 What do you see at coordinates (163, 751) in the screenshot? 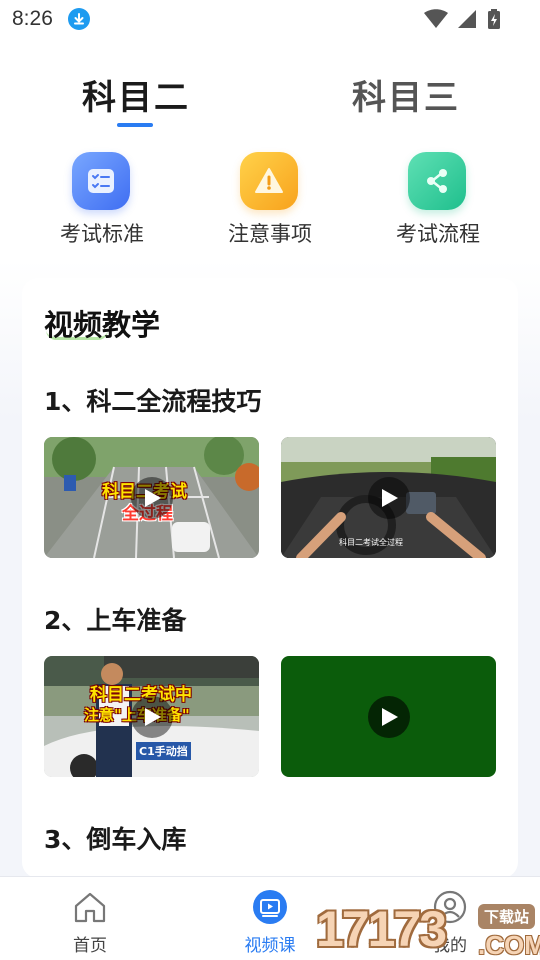
I see `thumbnail-badge: C1手动挡` at bounding box center [163, 751].